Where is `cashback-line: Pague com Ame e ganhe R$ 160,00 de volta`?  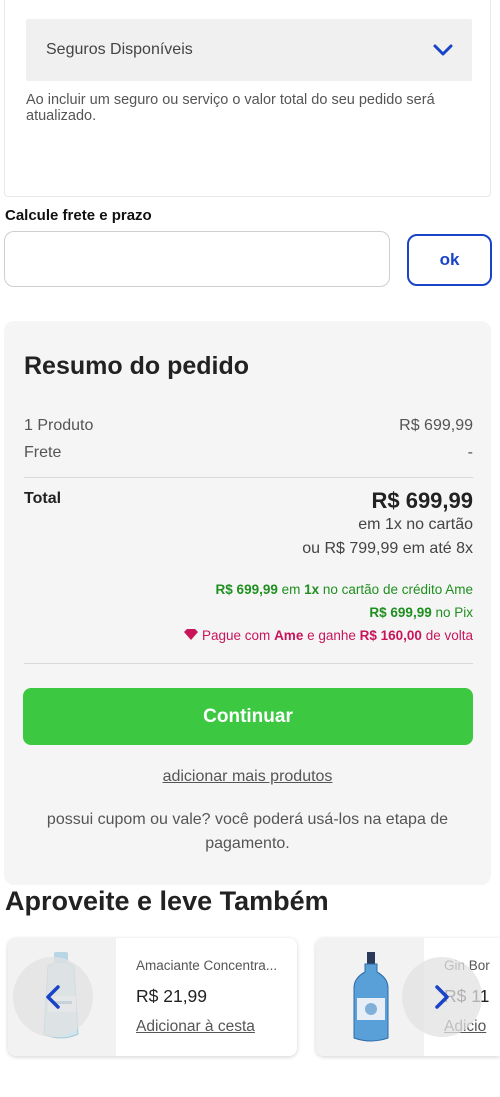
cashback-line: Pague com Ame e ganhe R$ 160,00 de volta is located at coordinates (328, 635).